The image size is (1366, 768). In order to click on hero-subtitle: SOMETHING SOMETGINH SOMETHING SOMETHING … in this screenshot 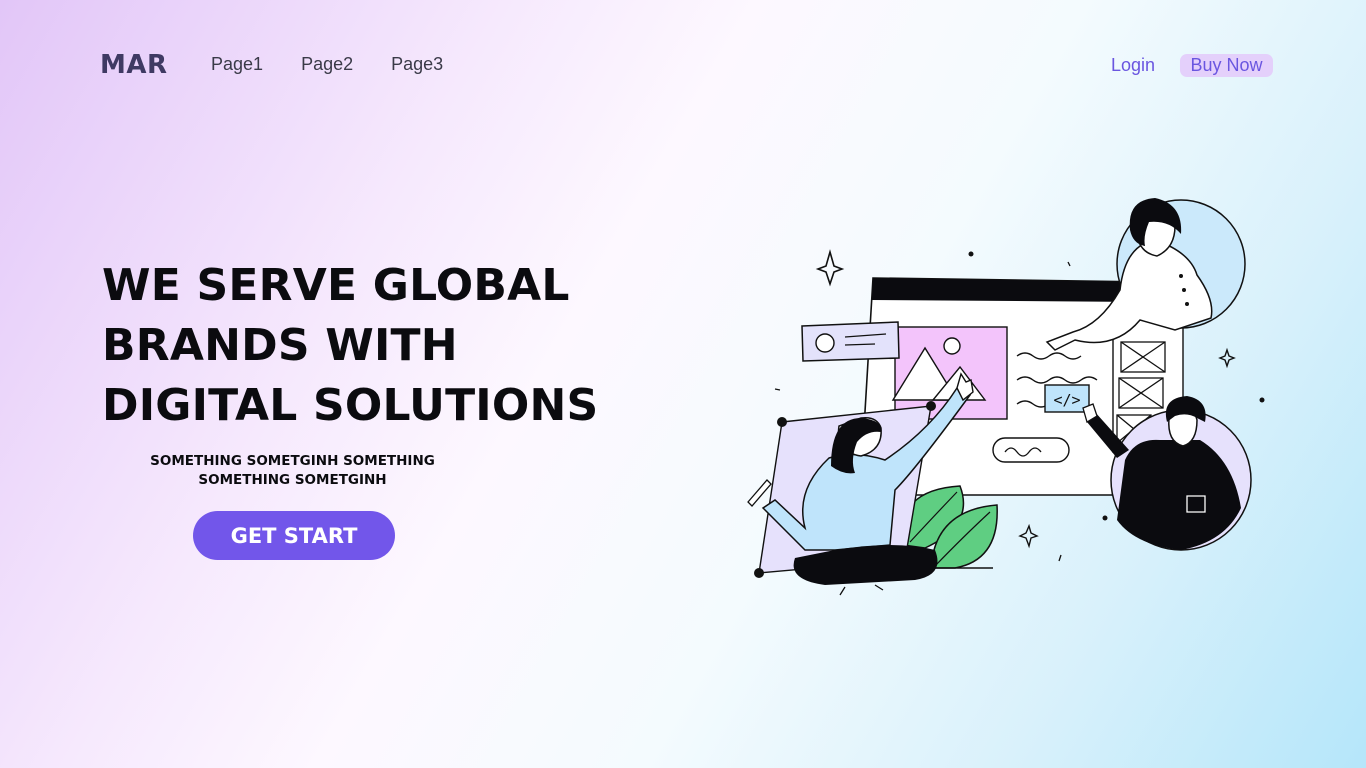, I will do `click(292, 471)`.